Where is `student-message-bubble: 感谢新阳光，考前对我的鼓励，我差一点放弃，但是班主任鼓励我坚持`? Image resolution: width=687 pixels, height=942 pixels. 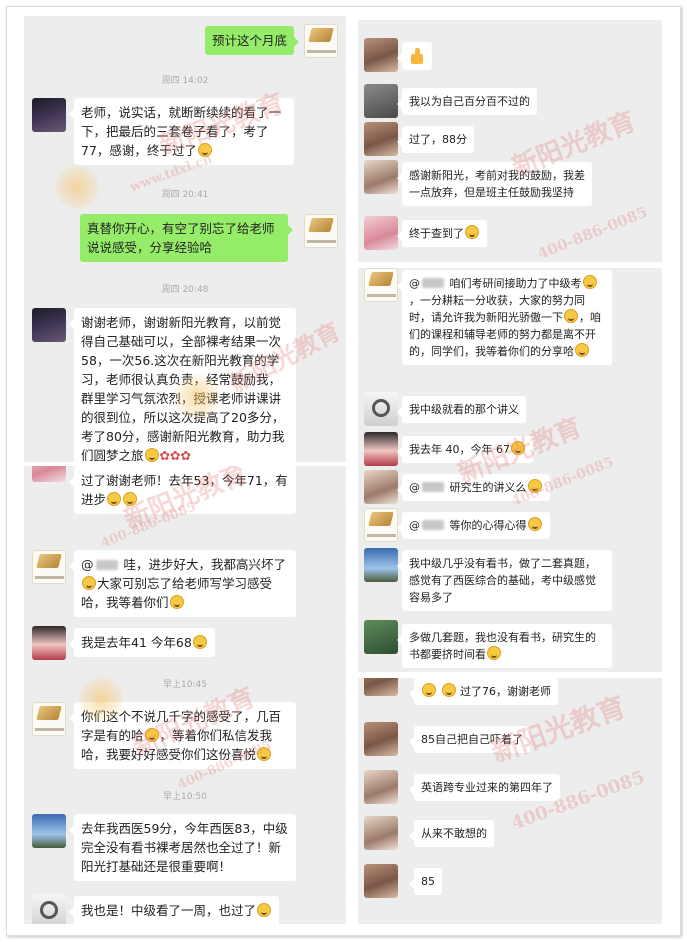
student-message-bubble: 感谢新阳光，考前对我的鼓励，我差一点放弃，但是班主任鼓励我坚持 is located at coordinates (494, 184).